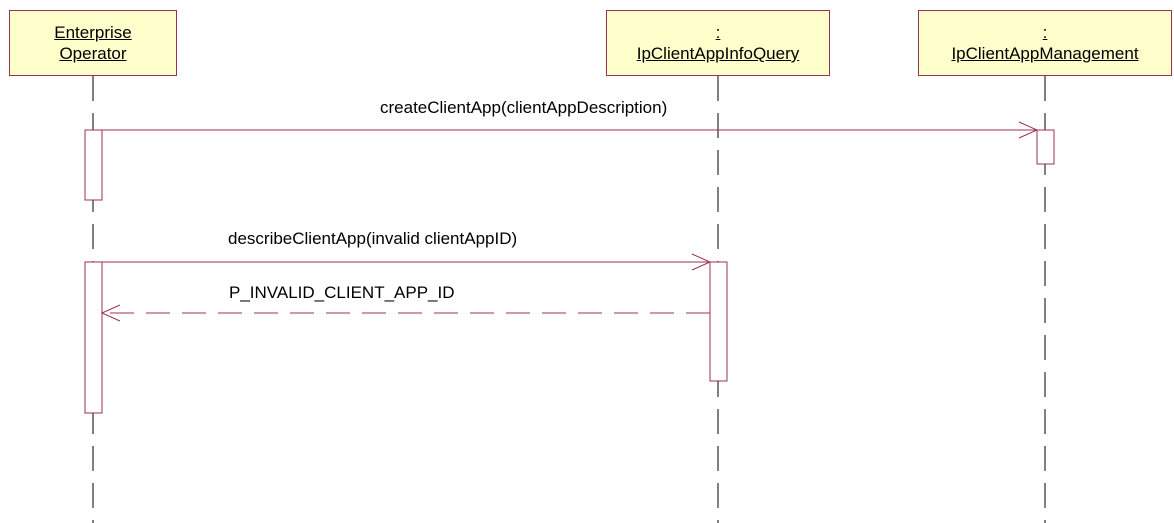 The image size is (1174, 523). What do you see at coordinates (342, 292) in the screenshot?
I see `message-label-return: P_INVALID_CLIENT_APP_ID` at bounding box center [342, 292].